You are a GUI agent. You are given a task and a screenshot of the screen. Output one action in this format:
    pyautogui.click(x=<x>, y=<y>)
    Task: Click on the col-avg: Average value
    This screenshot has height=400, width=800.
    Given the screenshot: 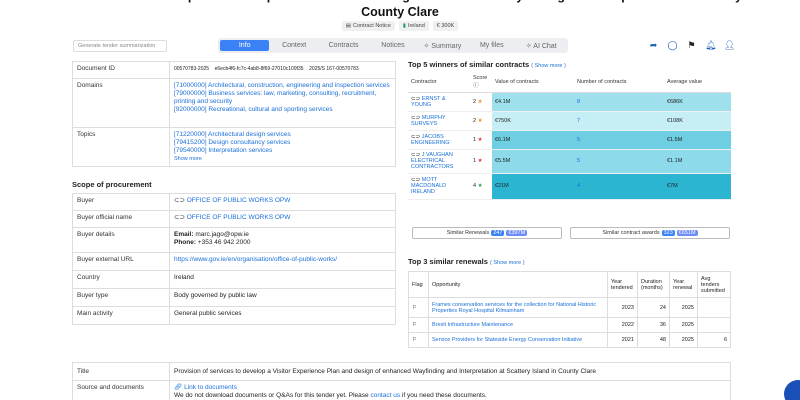 What is the action you would take?
    pyautogui.click(x=697, y=82)
    